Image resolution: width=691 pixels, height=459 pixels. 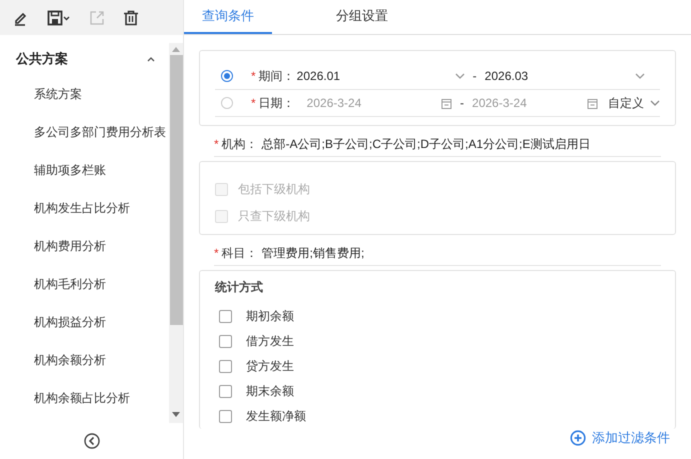 I want to click on scheme-item: 辅助项多栏账, so click(x=84, y=170).